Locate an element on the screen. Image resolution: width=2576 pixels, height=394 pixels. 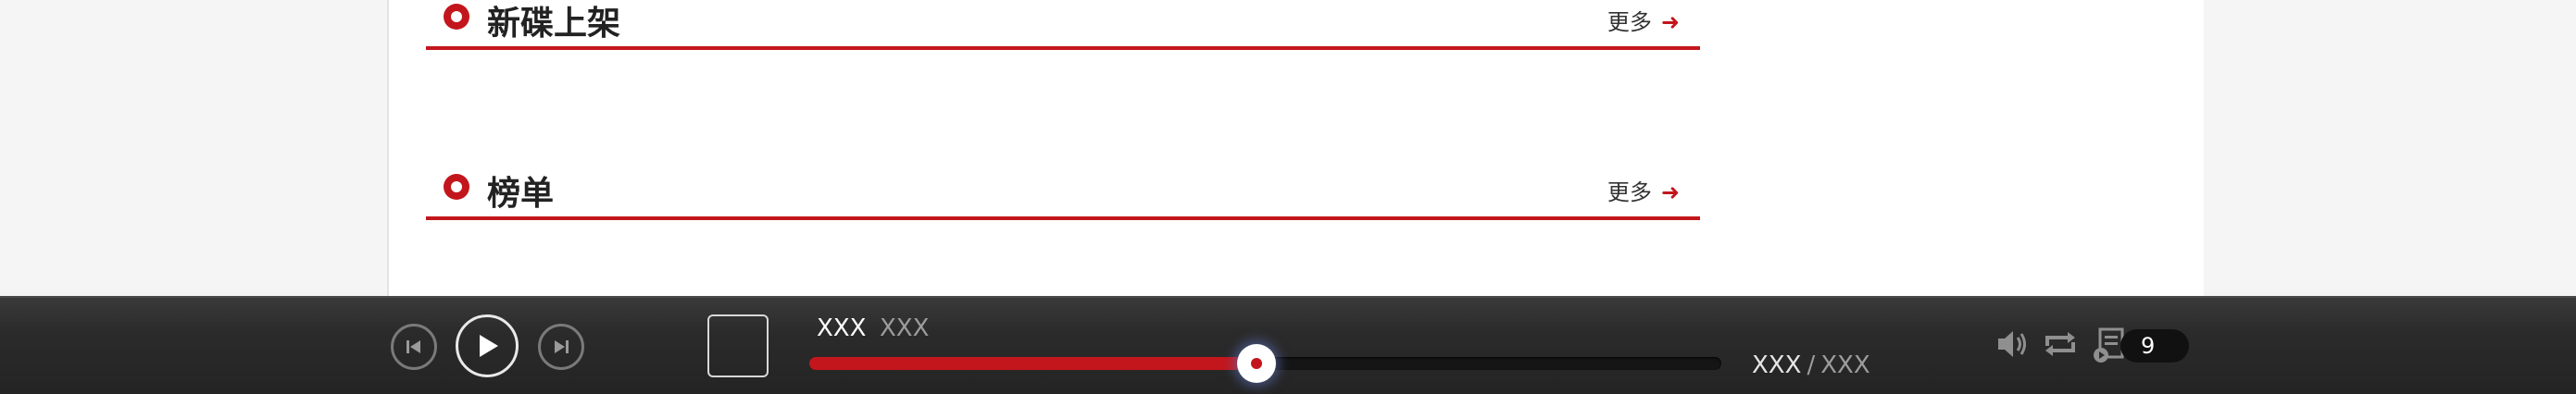
progress-knob is located at coordinates (1256, 364).